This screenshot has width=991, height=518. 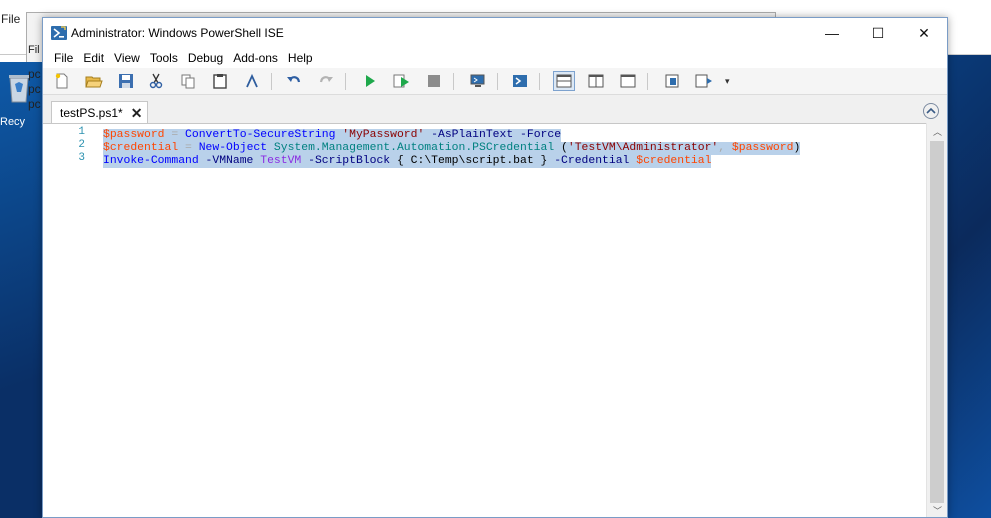 What do you see at coordinates (478, 81) in the screenshot?
I see `remote-icon` at bounding box center [478, 81].